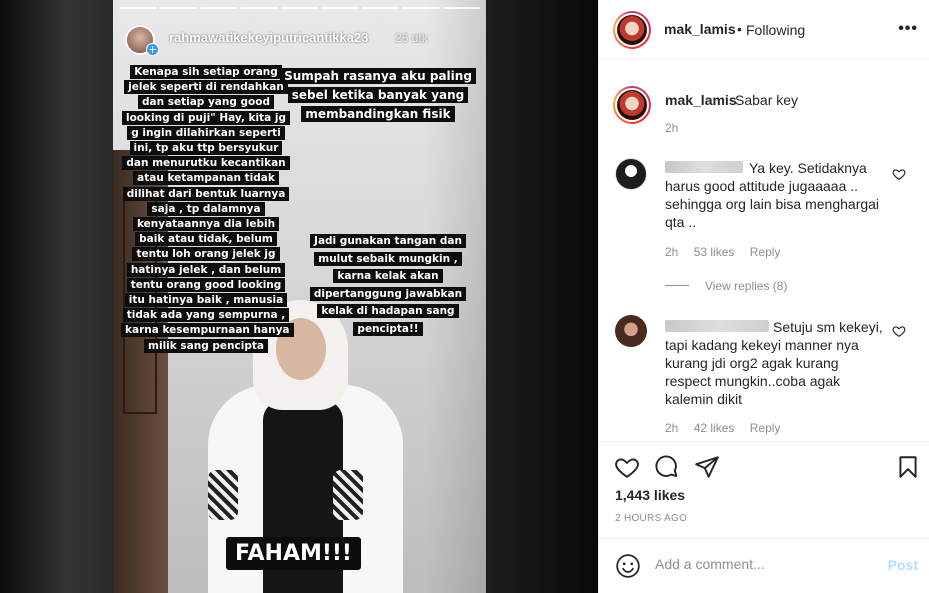  Describe the element at coordinates (632, 105) in the screenshot. I see `caption-avatar` at that location.